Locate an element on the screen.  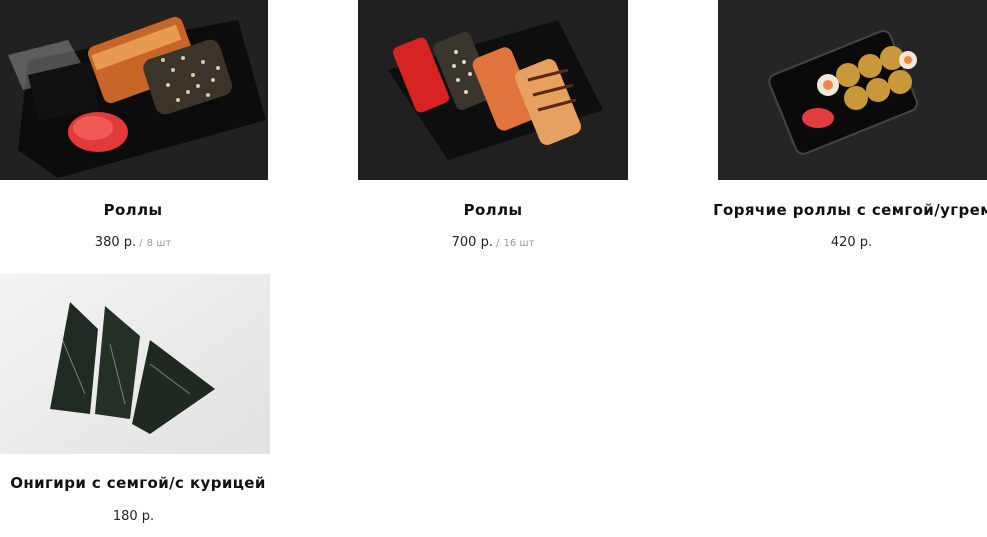
price-value: 700 р. is located at coordinates (472, 242).